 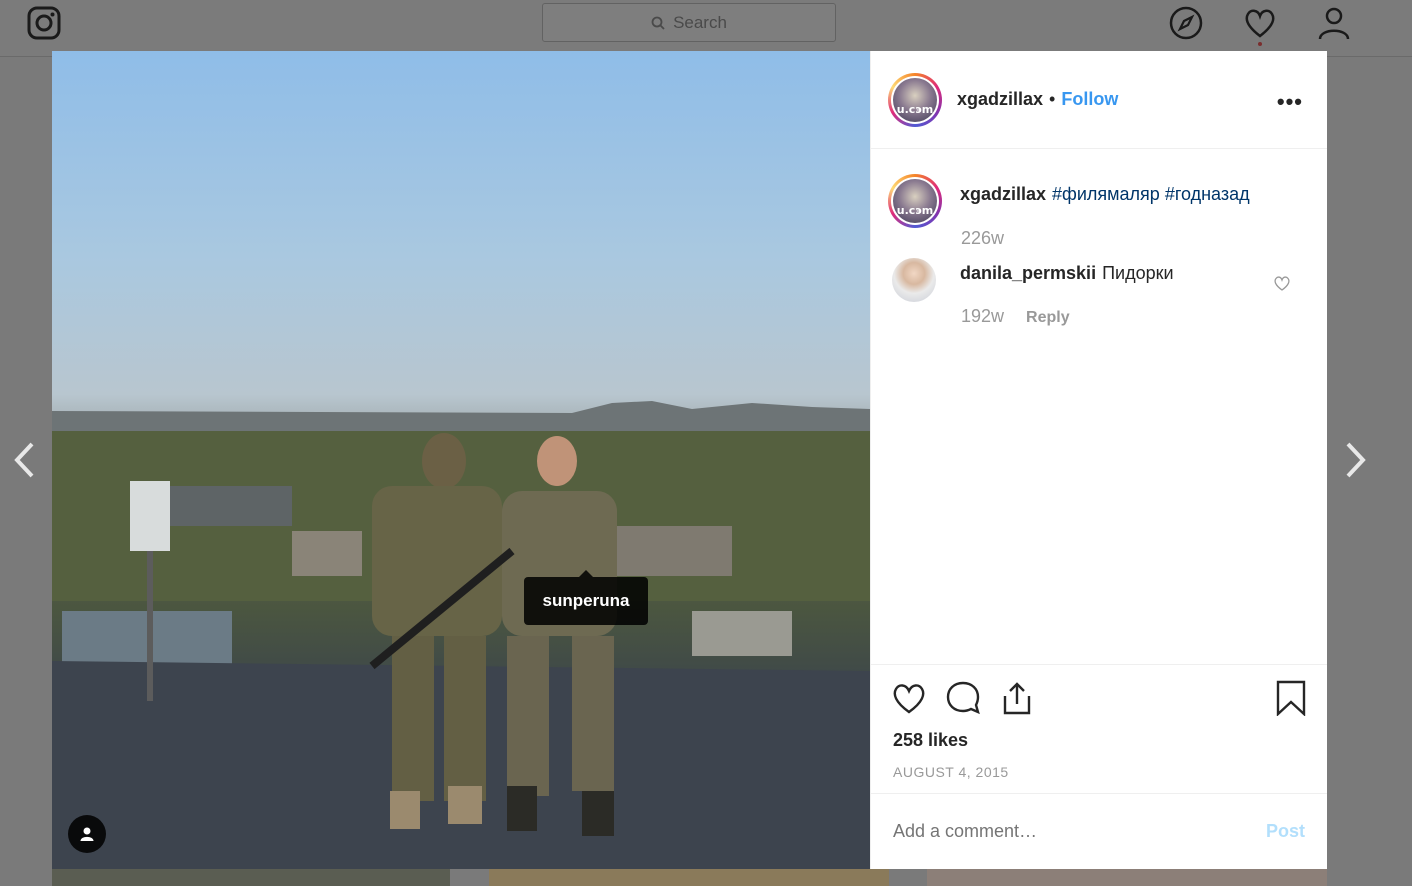 I want to click on bookmark-icon, so click(x=1291, y=698).